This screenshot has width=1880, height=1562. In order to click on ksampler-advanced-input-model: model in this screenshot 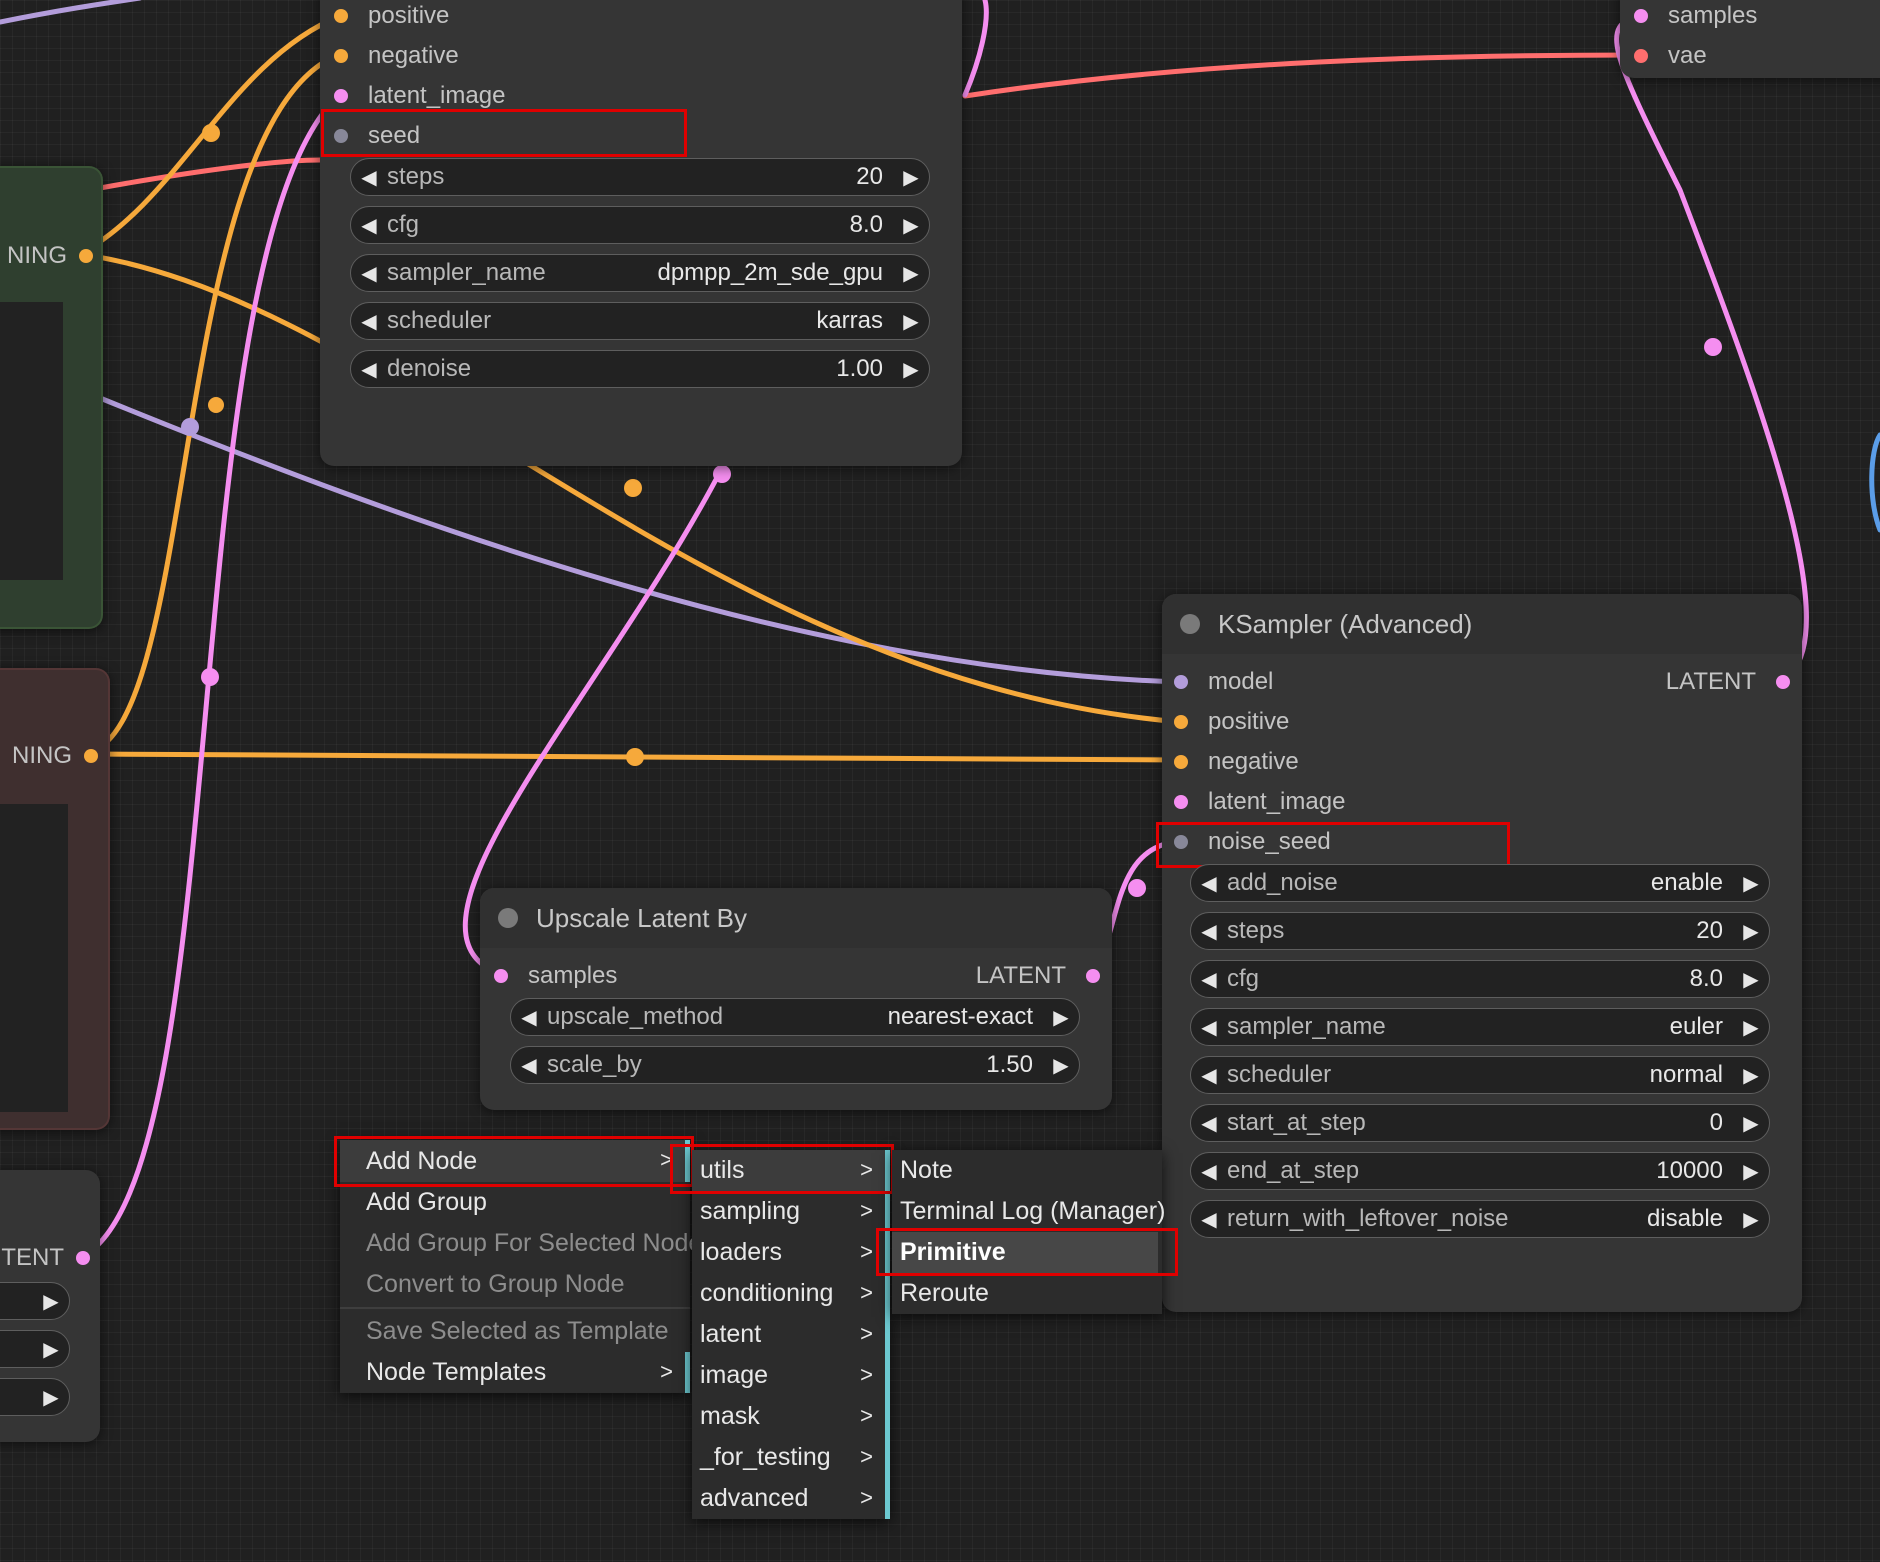, I will do `click(1223, 682)`.